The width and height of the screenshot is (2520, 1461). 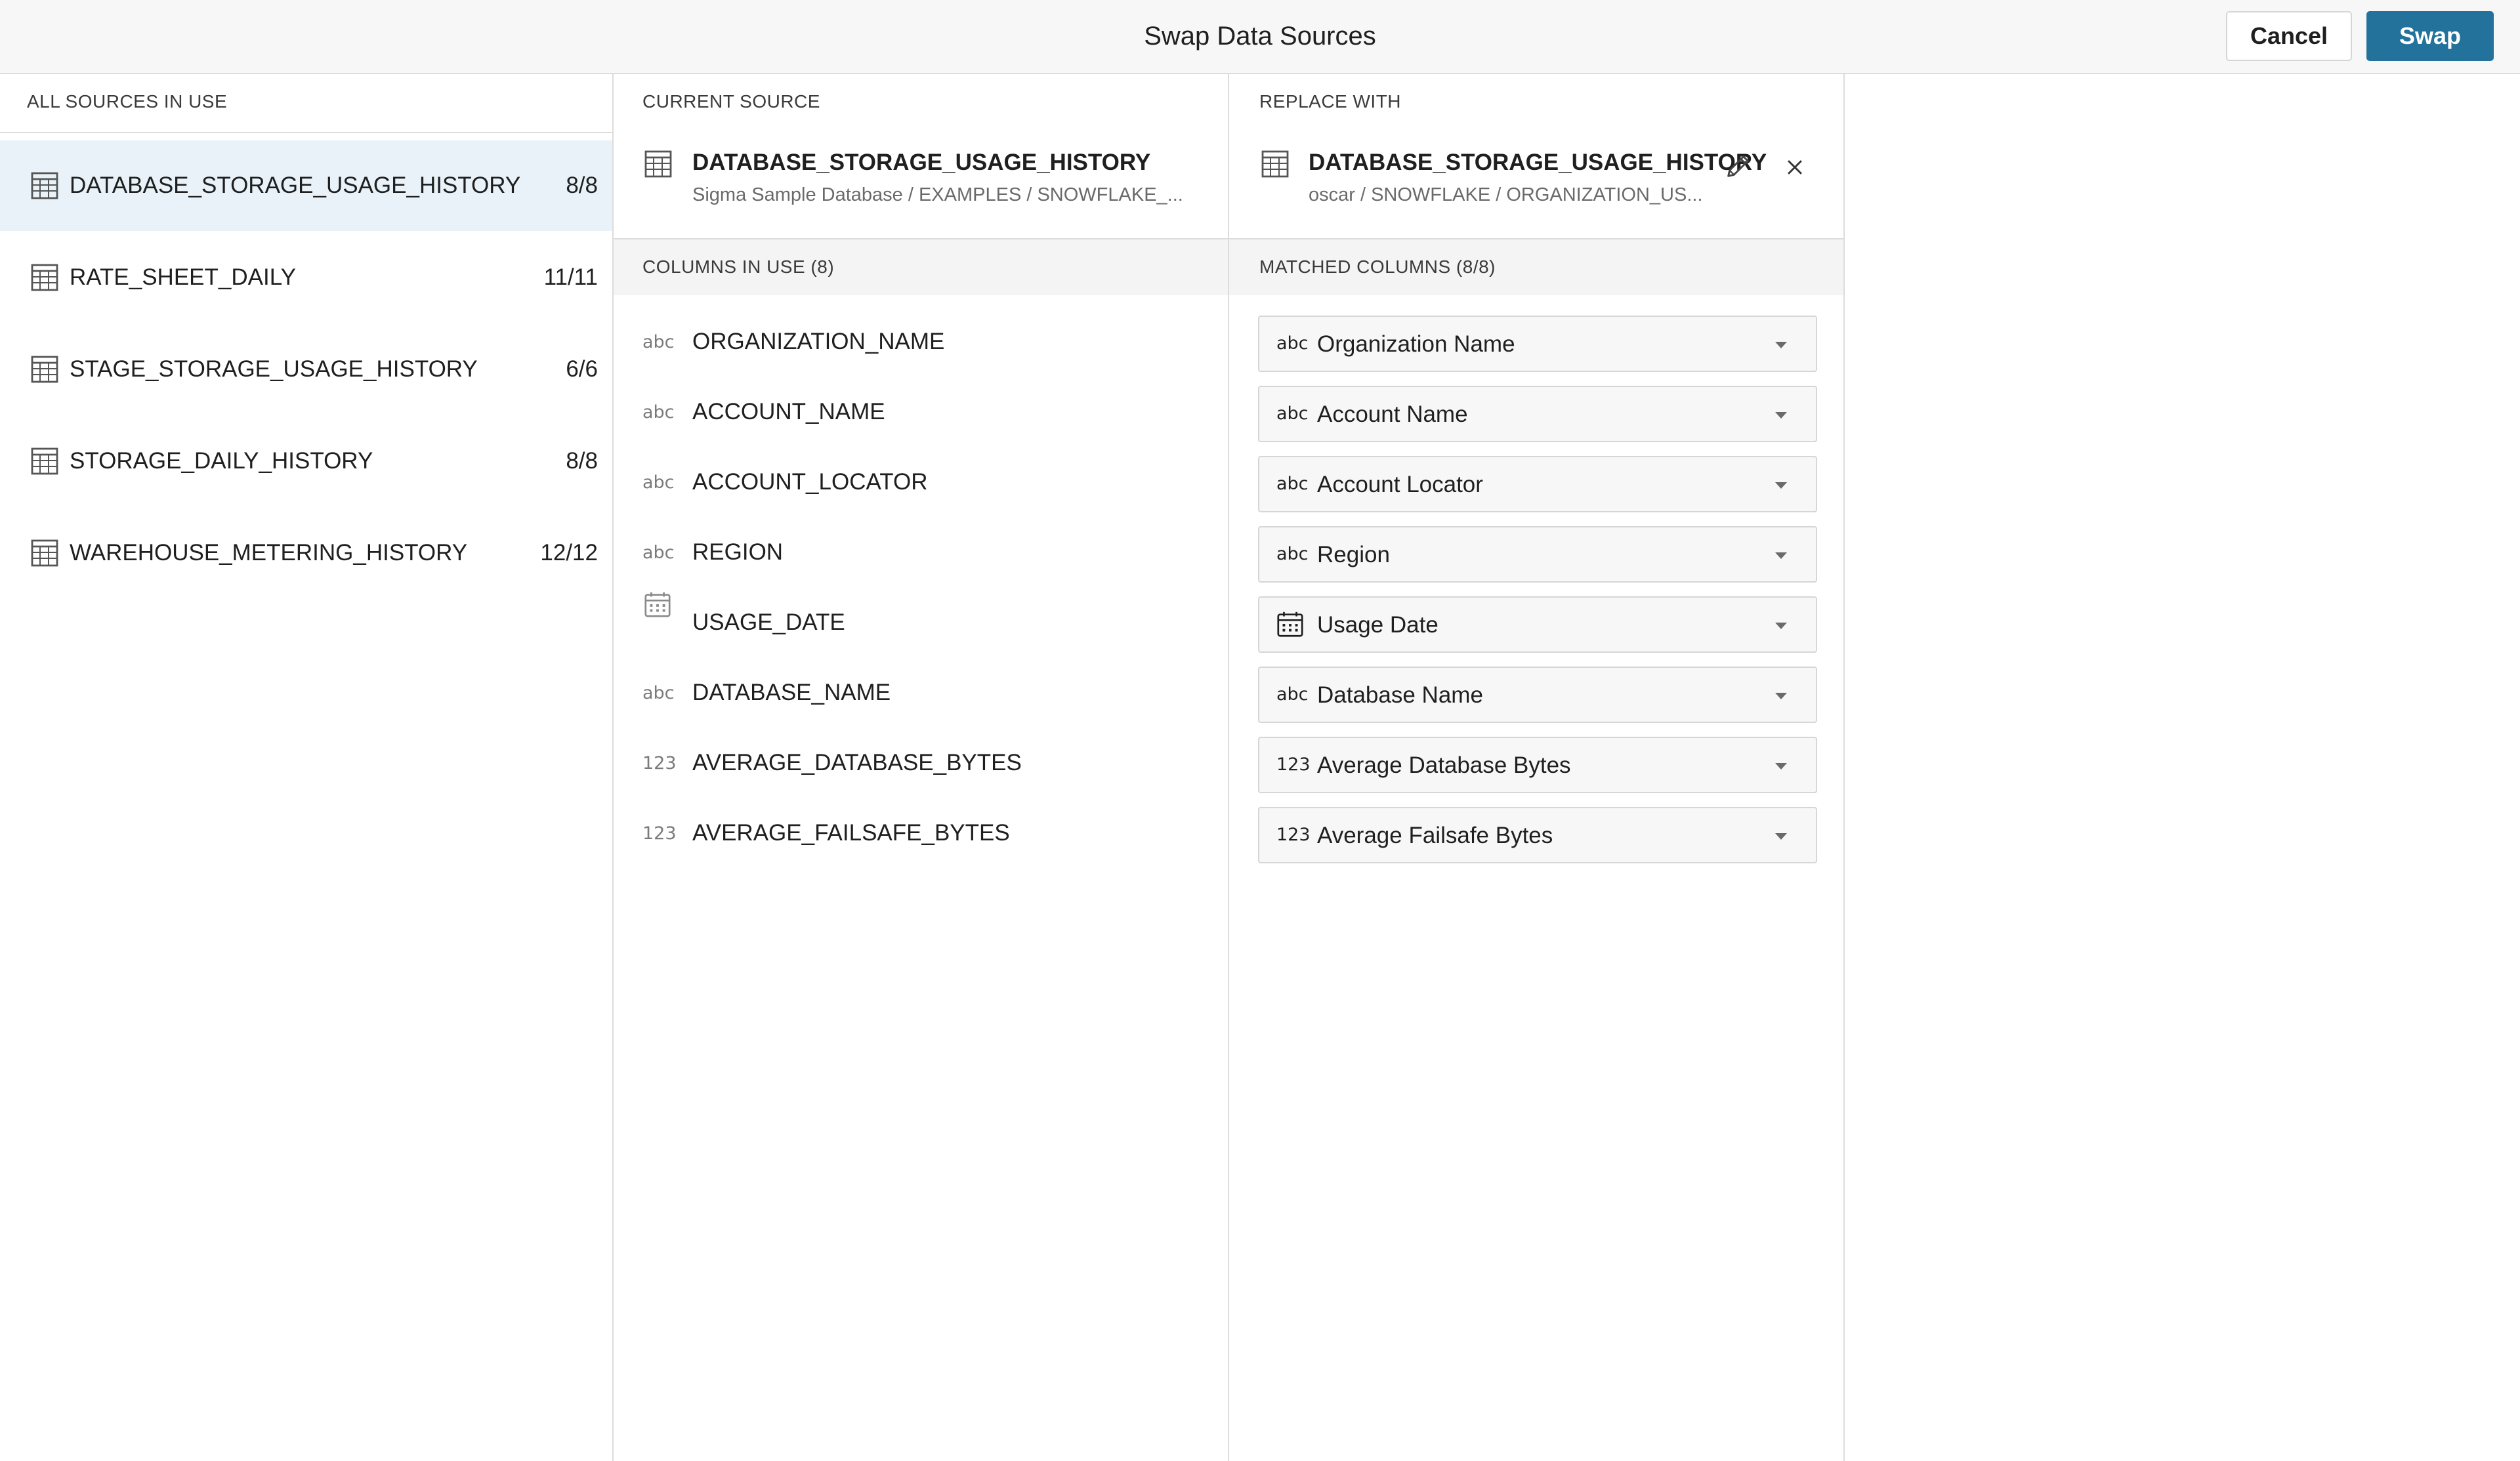 I want to click on column-in-use-row: abc ORGANIZATION_NAME, so click(x=921, y=343).